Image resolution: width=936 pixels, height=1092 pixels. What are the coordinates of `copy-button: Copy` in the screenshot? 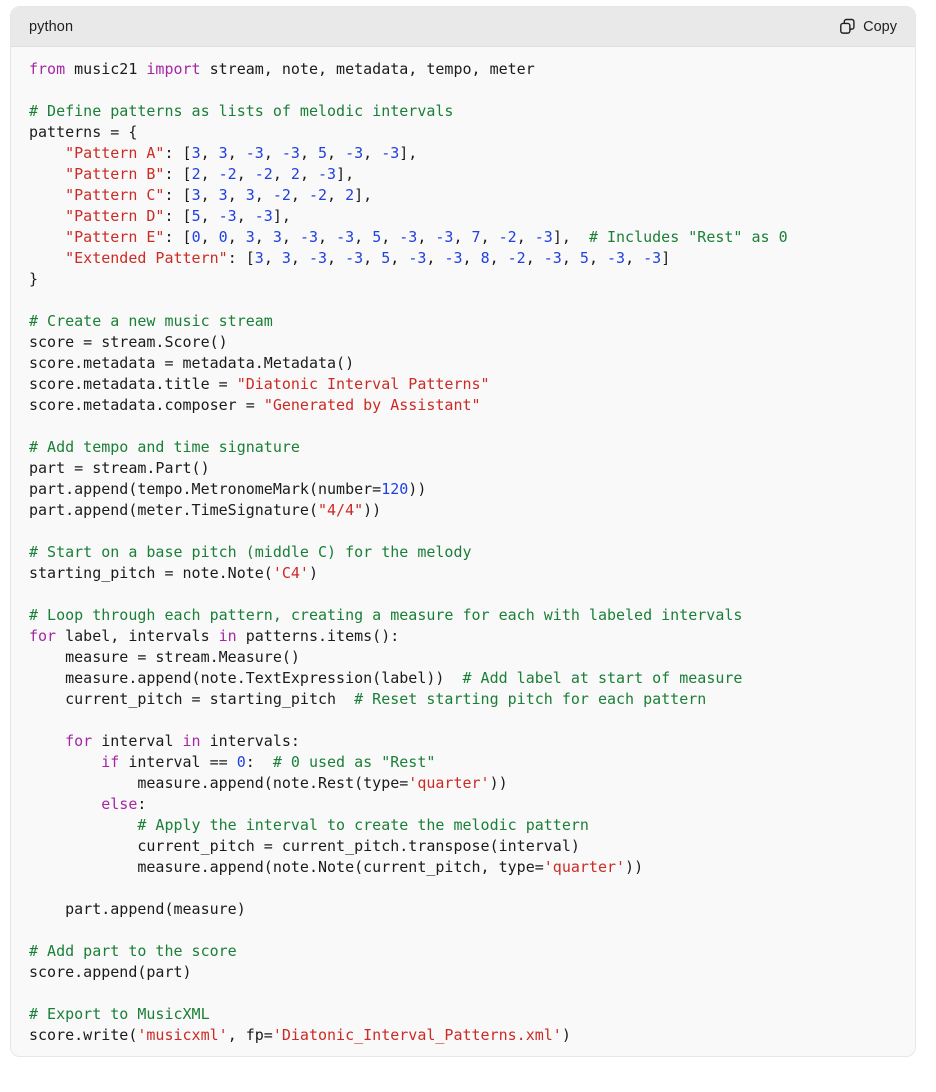 It's located at (868, 26).